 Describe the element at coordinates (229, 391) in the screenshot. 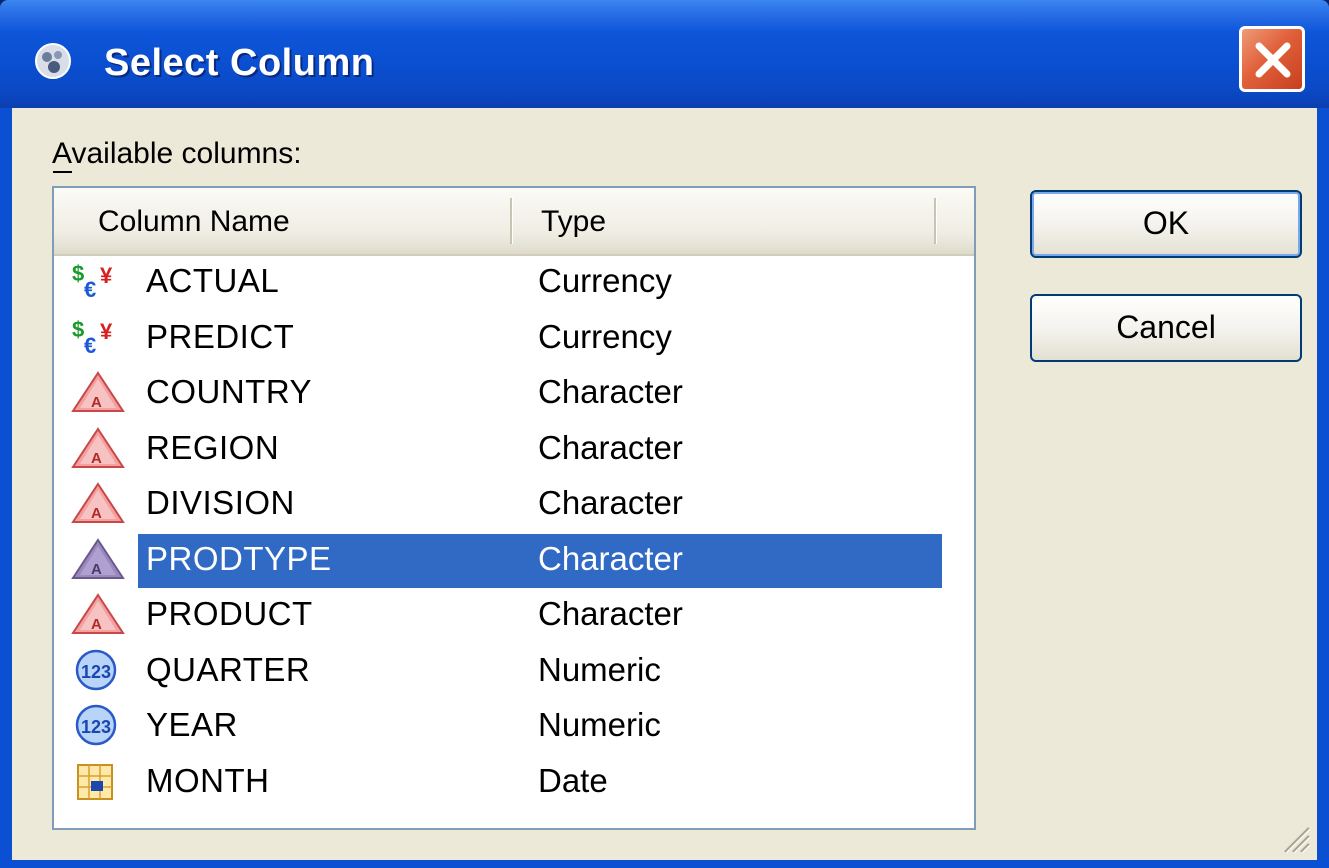

I see `column-name-cell: COUNTRY` at that location.